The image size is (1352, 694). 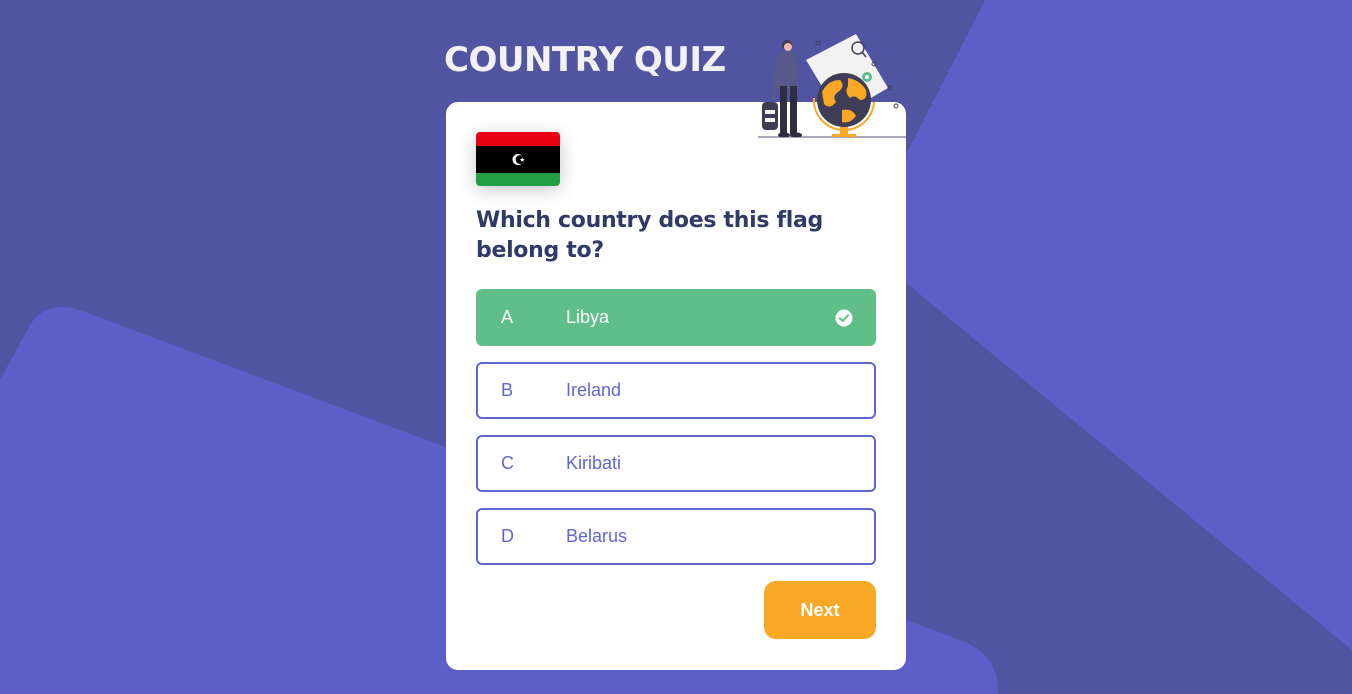 I want to click on country-flag, so click(x=518, y=159).